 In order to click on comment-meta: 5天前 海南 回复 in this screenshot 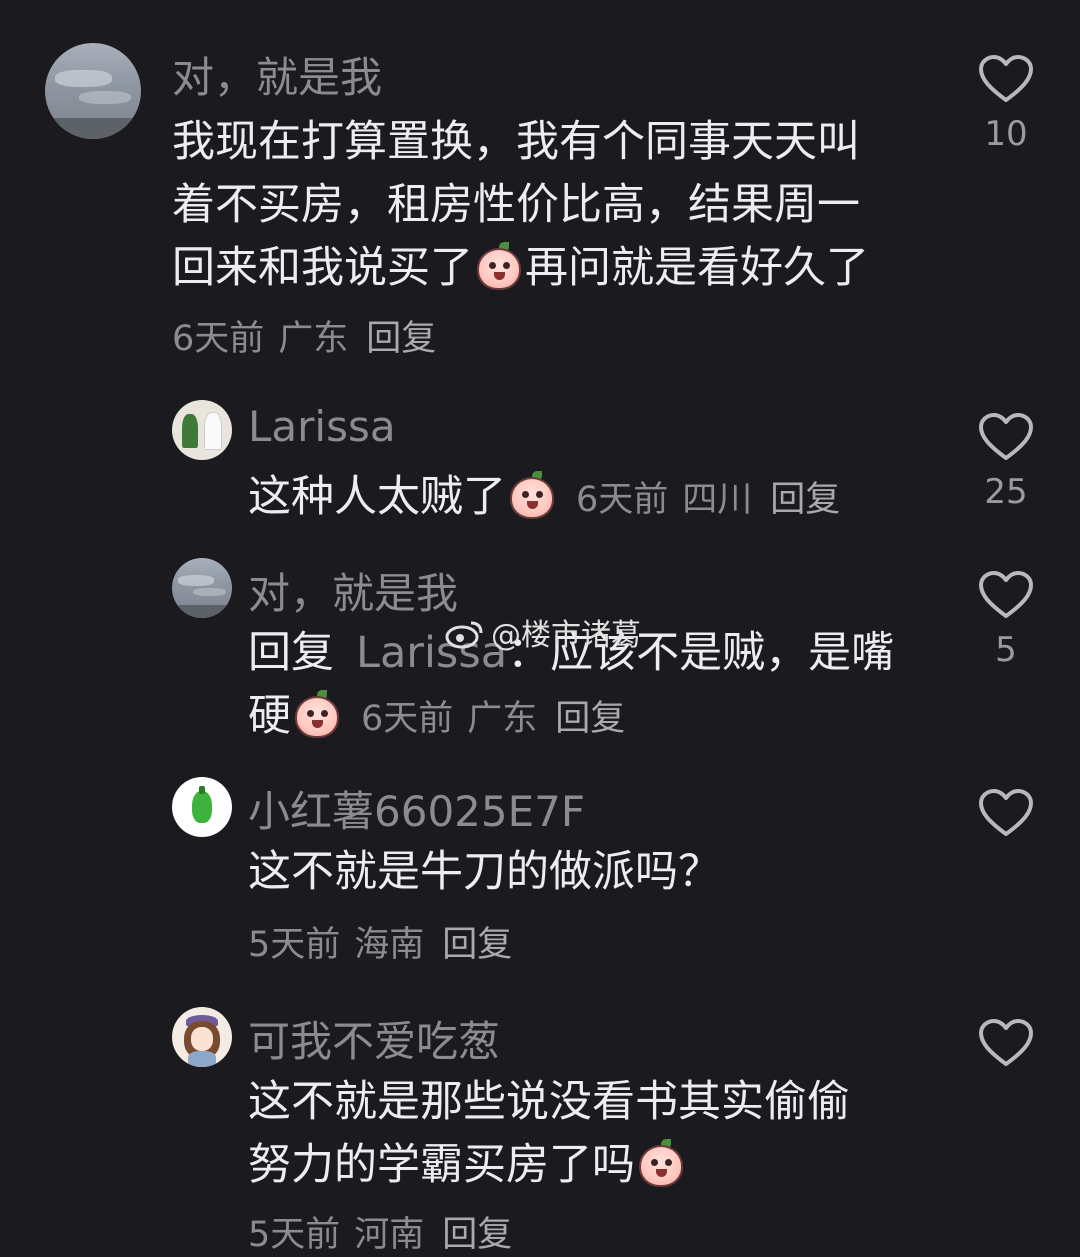, I will do `click(380, 945)`.